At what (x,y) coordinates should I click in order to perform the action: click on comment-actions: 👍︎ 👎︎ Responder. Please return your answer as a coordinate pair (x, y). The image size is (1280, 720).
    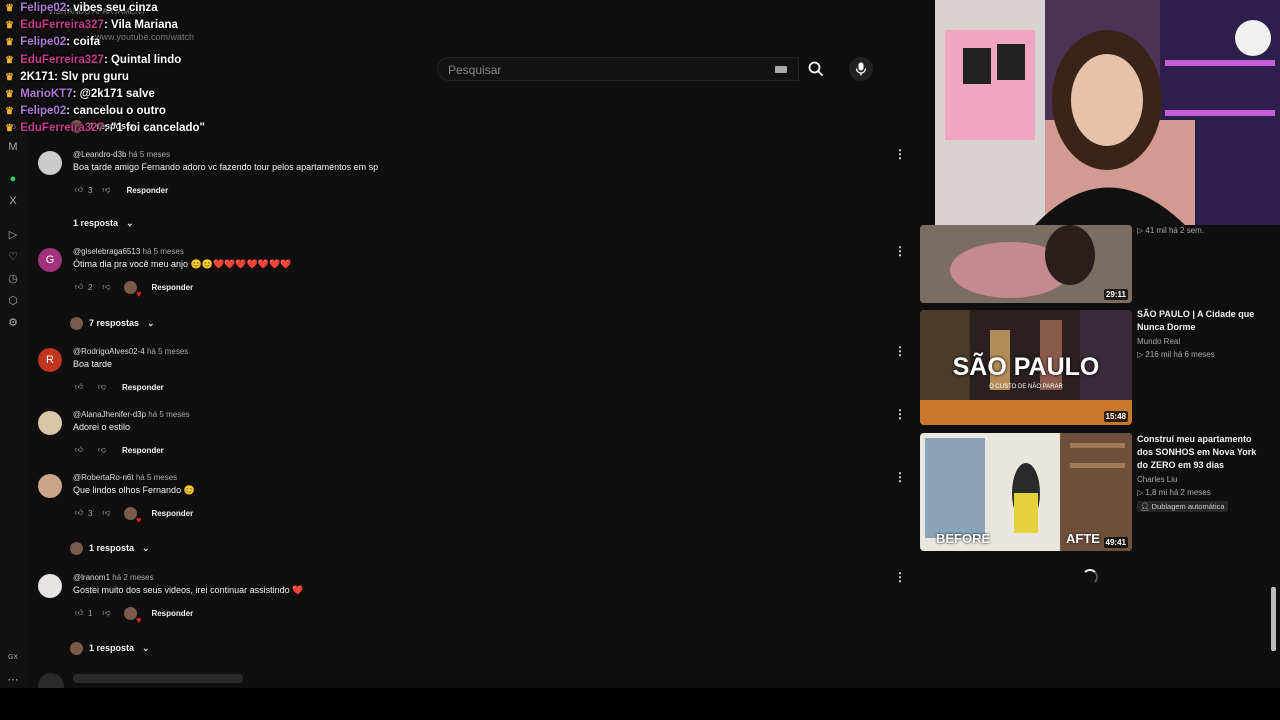
    Looking at the image, I should click on (118, 387).